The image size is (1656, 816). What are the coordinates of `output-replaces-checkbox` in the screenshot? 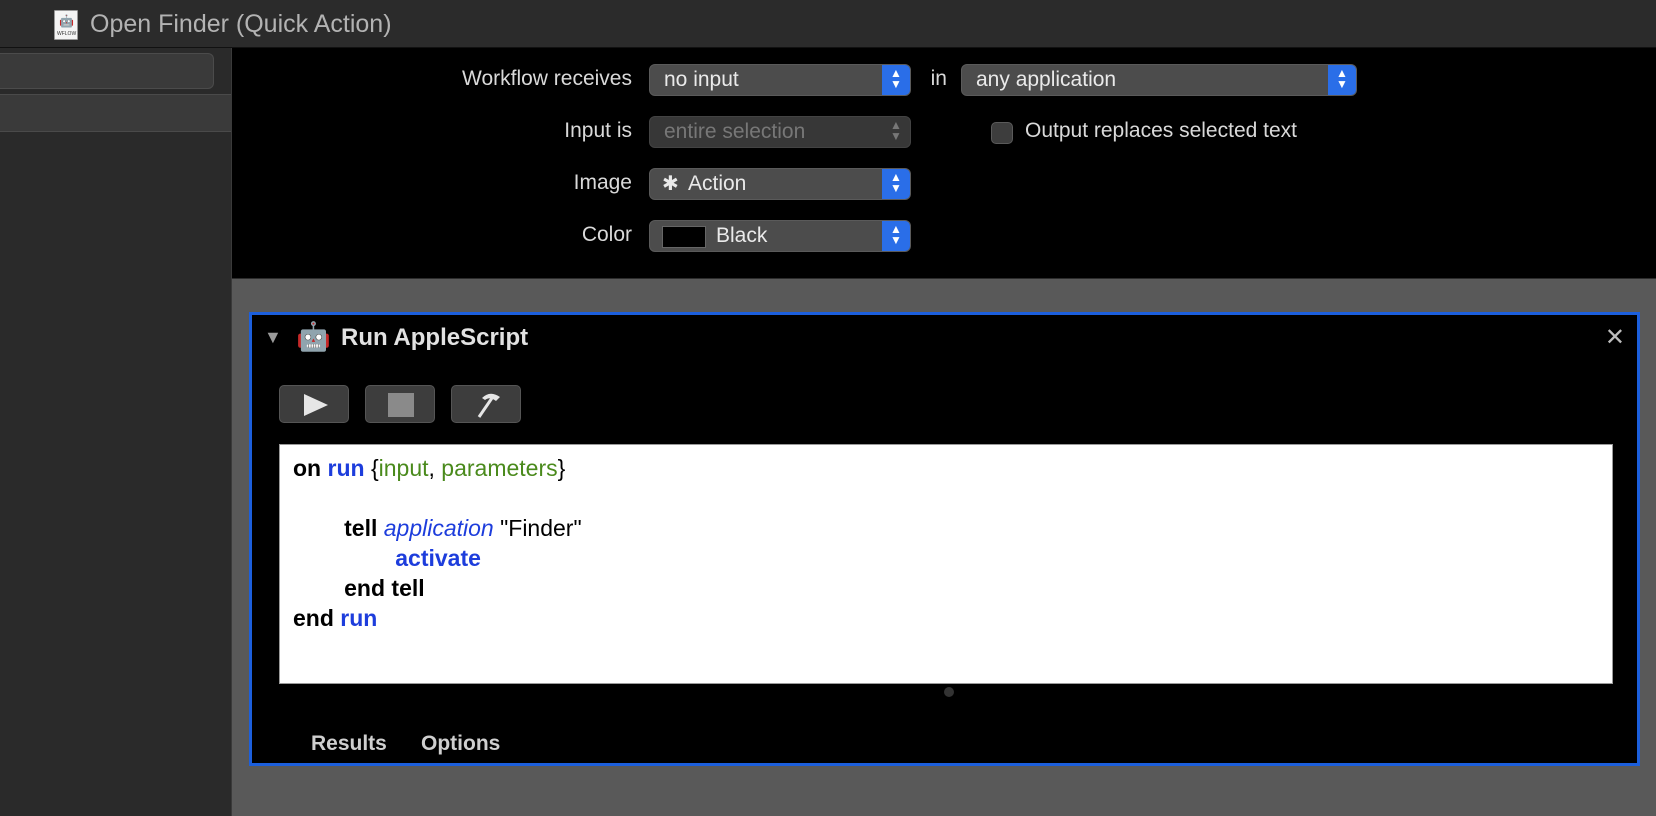 It's located at (1002, 133).